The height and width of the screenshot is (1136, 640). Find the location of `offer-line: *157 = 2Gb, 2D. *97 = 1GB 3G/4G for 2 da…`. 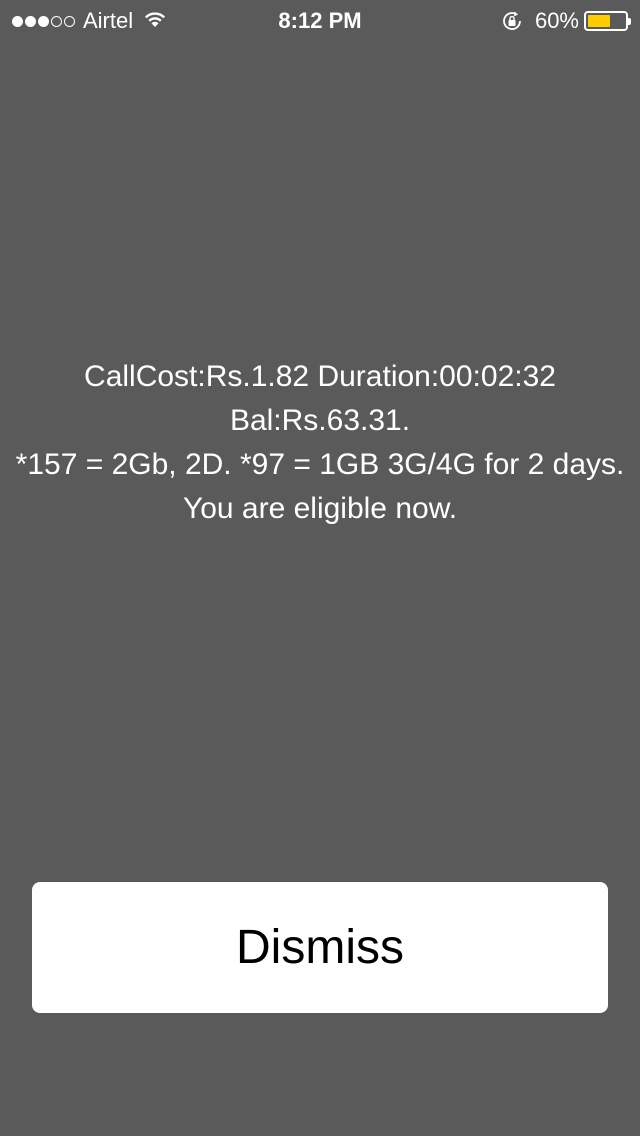

offer-line: *157 = 2Gb, 2D. *97 = 1GB 3G/4G for 2 da… is located at coordinates (320, 486).